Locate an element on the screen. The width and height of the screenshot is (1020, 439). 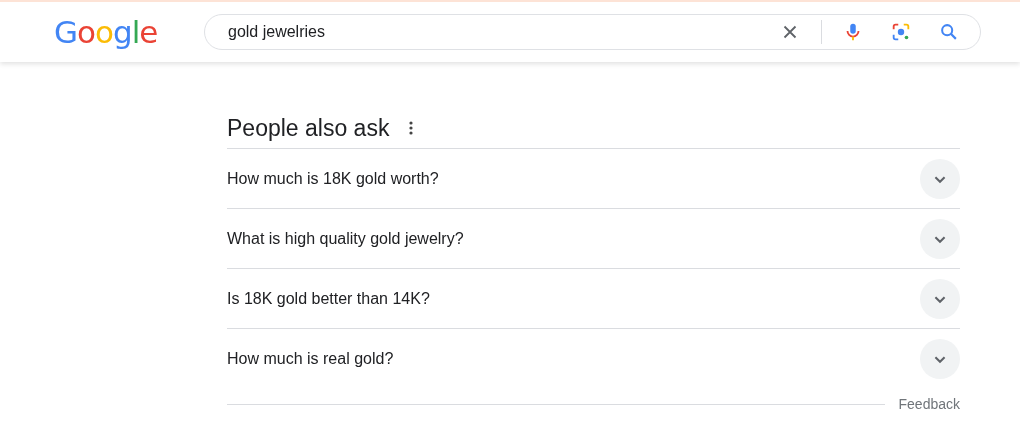
search-field: gold jewelries is located at coordinates (493, 32).